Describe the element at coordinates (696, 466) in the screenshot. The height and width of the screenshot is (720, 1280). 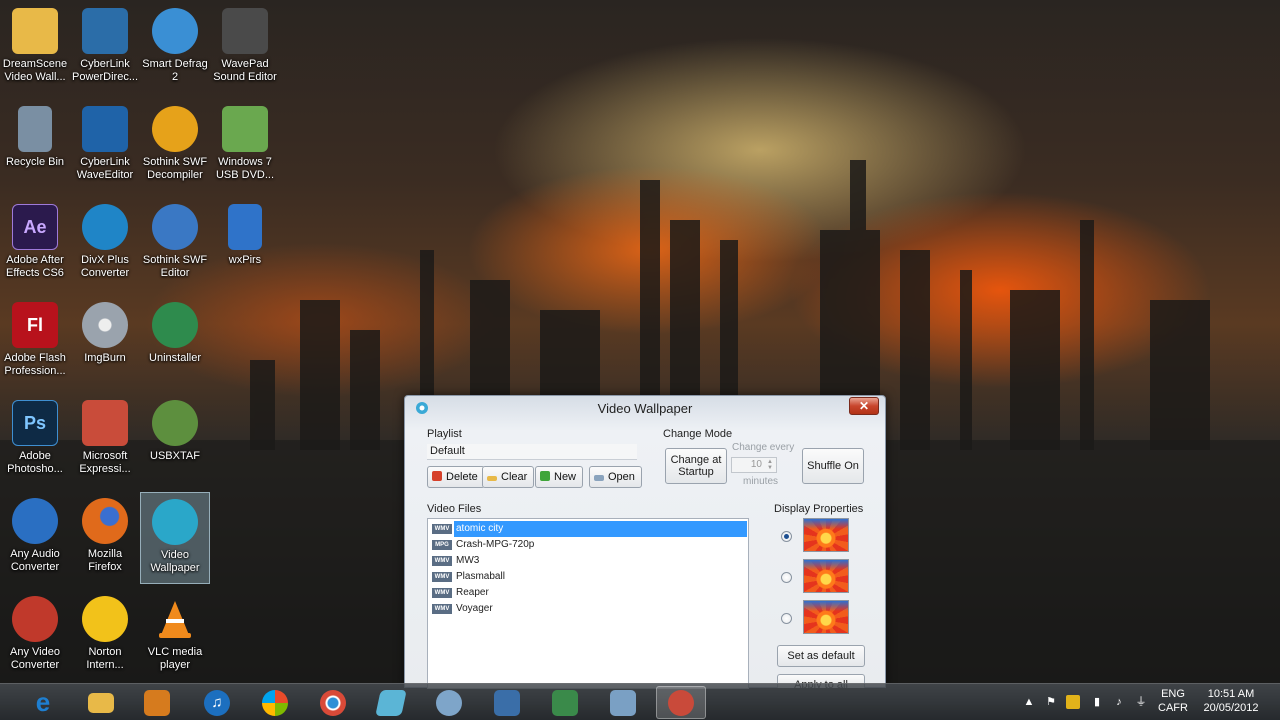
I see `change-at-startup-button: Change at Startup` at that location.